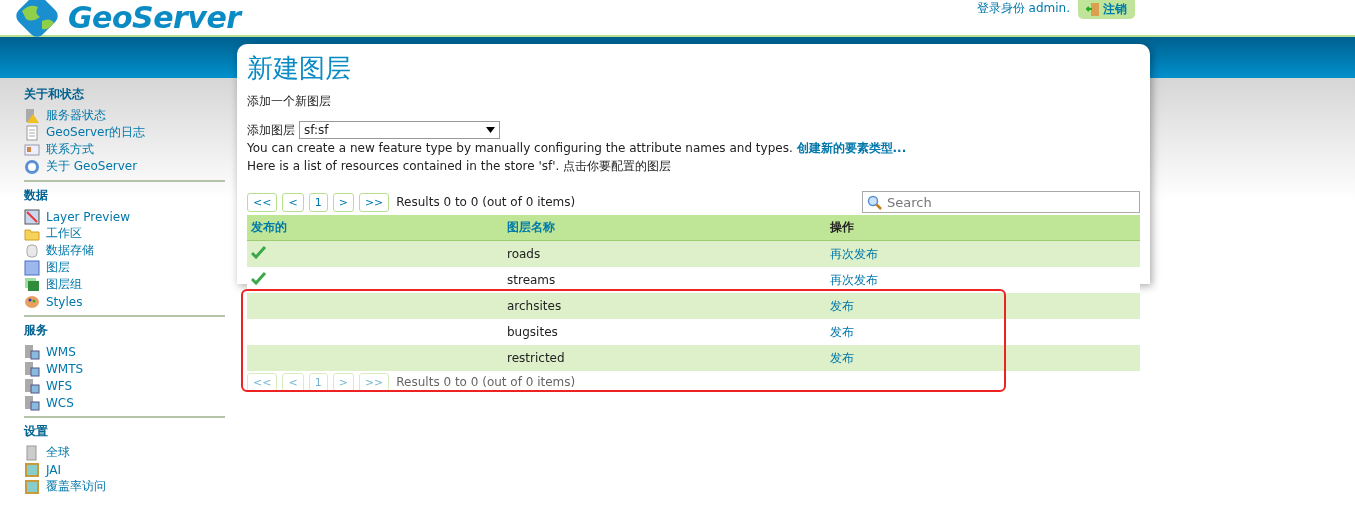  What do you see at coordinates (271, 130) in the screenshot?
I see `add-layer-label: 添加图层` at bounding box center [271, 130].